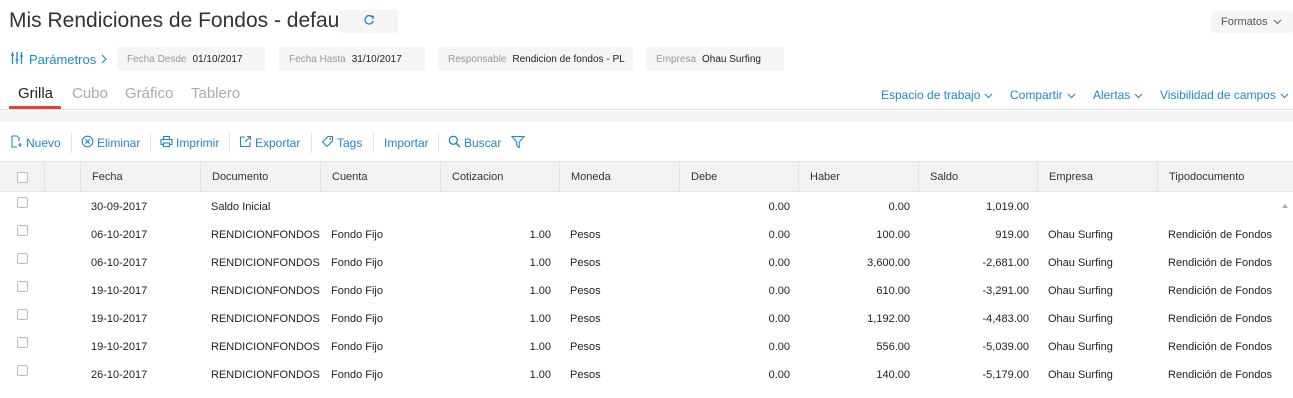 The image size is (1293, 398). What do you see at coordinates (1007, 207) in the screenshot?
I see `cell-saldo: 1,019.00` at bounding box center [1007, 207].